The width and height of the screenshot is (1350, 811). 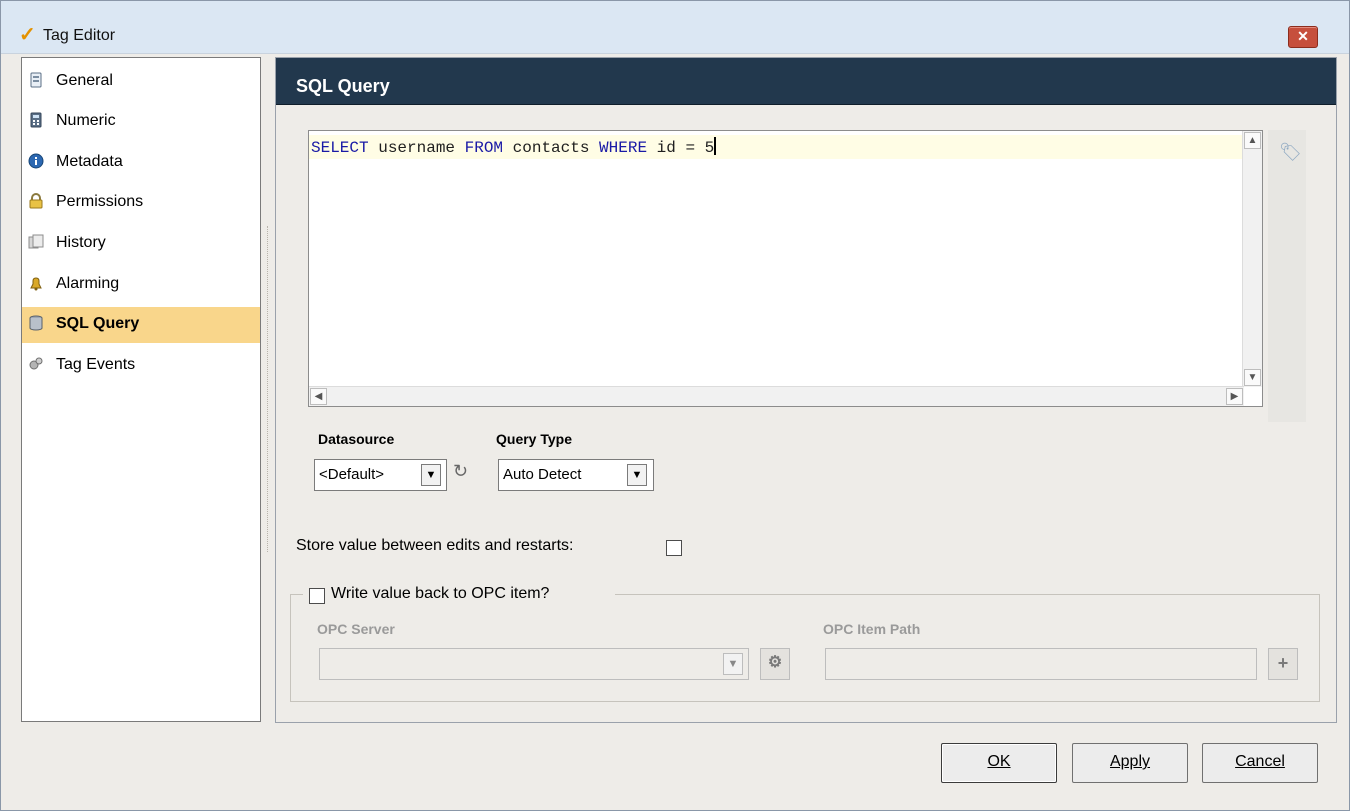 What do you see at coordinates (776, 396) in the screenshot?
I see `horizontal-scrollbar: ◀ ▶` at bounding box center [776, 396].